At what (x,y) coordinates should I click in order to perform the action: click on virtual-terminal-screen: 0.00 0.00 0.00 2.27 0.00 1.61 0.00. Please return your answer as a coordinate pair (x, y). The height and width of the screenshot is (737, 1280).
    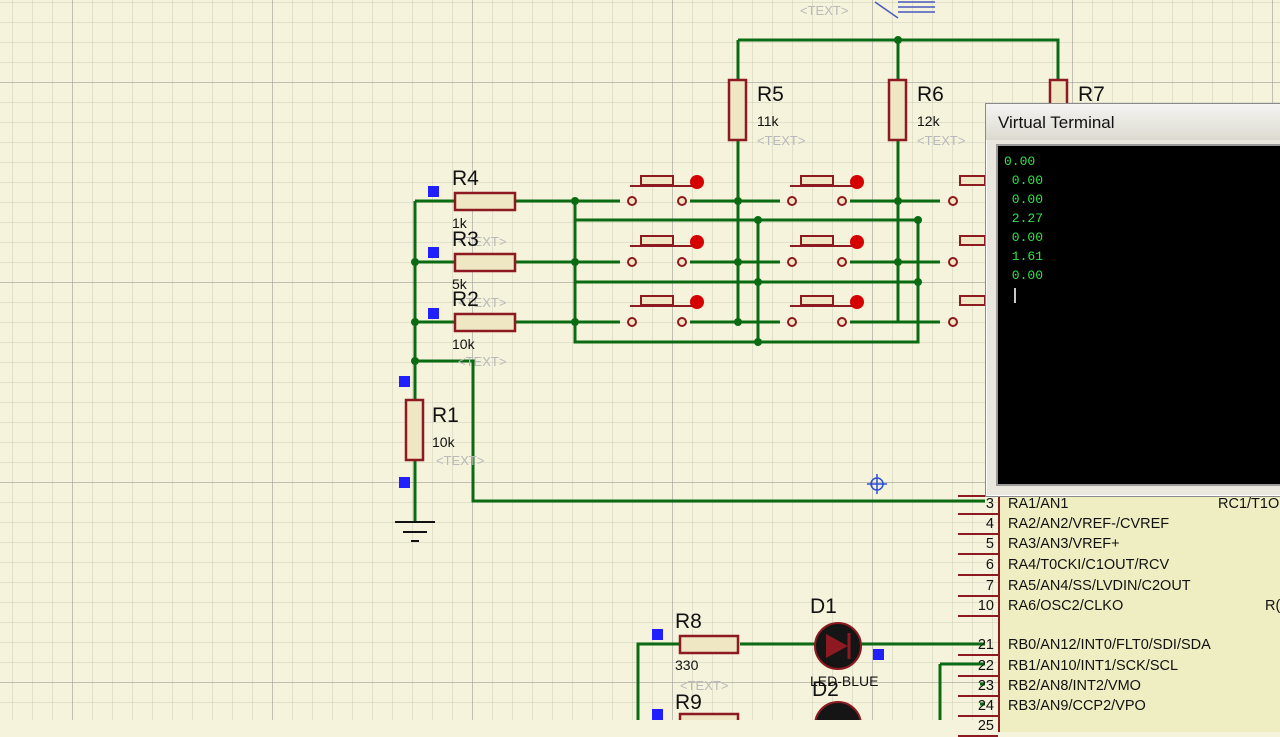
    Looking at the image, I should click on (1138, 315).